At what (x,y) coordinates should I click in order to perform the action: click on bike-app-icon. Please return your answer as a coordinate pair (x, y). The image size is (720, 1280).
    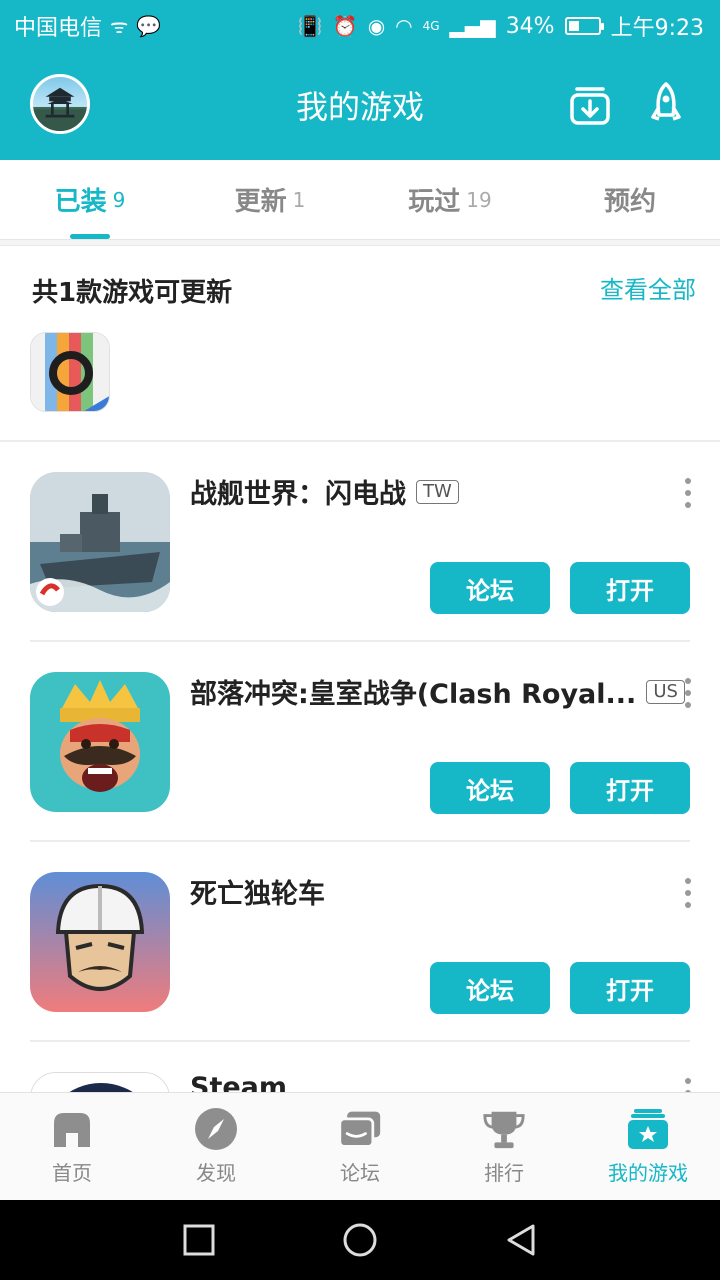
    Looking at the image, I should click on (70, 372).